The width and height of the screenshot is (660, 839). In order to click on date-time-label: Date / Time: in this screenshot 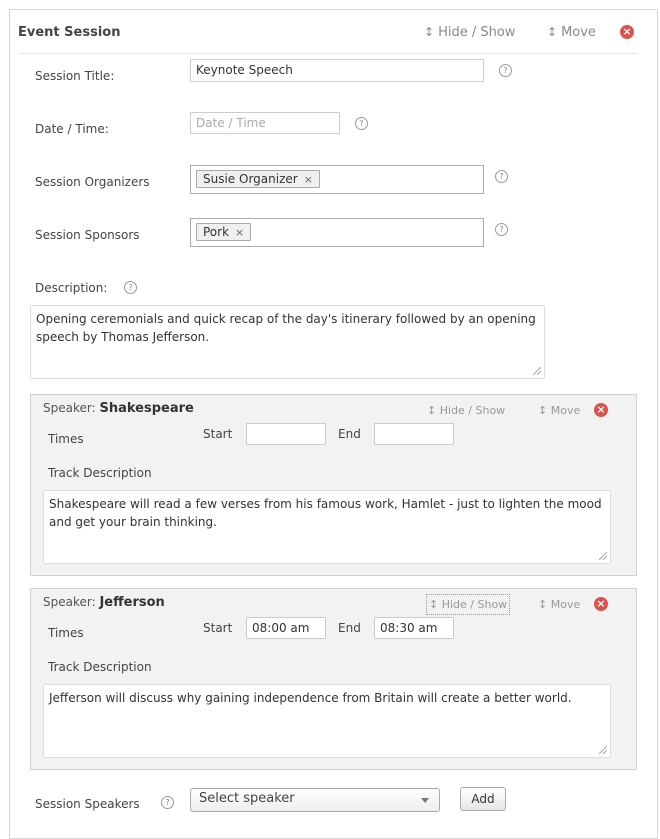, I will do `click(72, 129)`.